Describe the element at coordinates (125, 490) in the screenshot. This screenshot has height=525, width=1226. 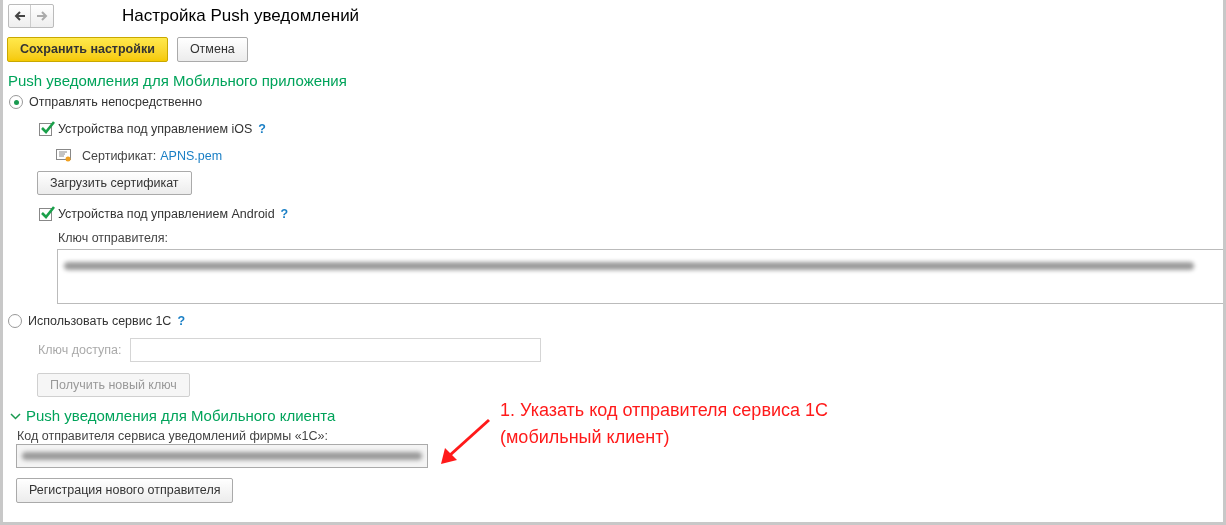
I see `register-button: Регистрация нового отправителя` at that location.